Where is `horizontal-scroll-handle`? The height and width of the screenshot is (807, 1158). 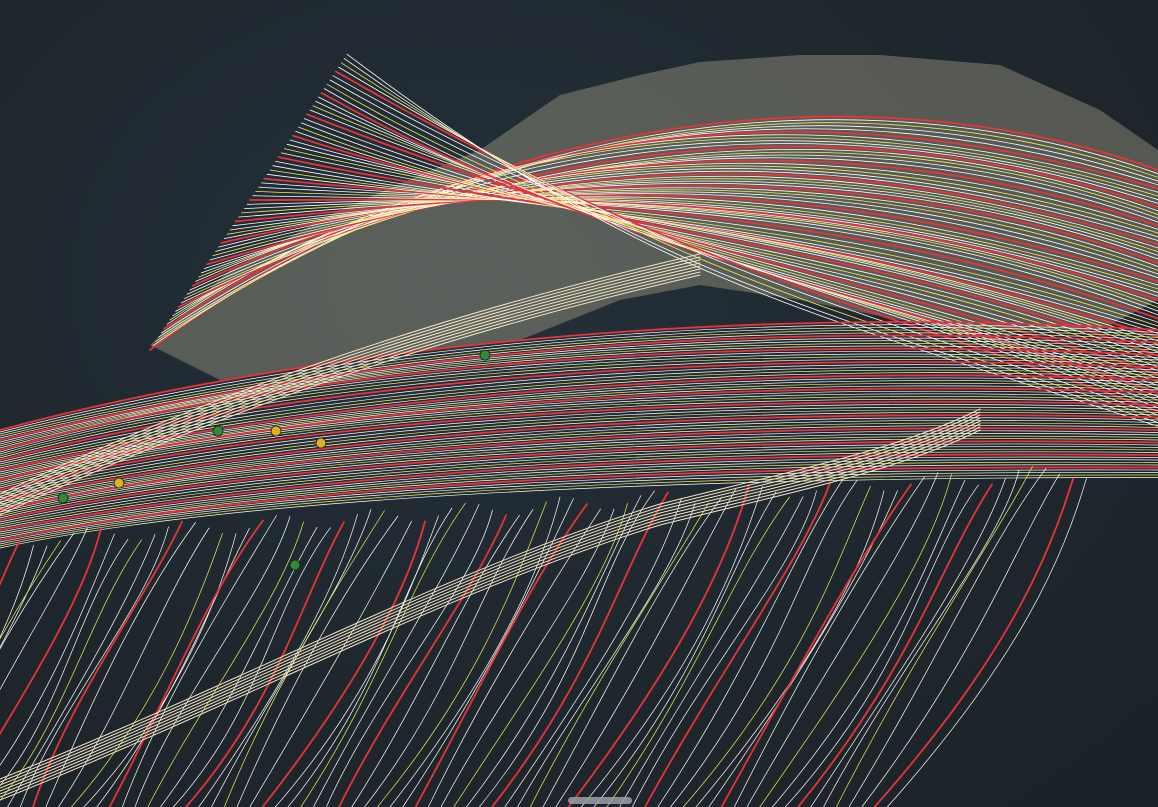 horizontal-scroll-handle is located at coordinates (600, 800).